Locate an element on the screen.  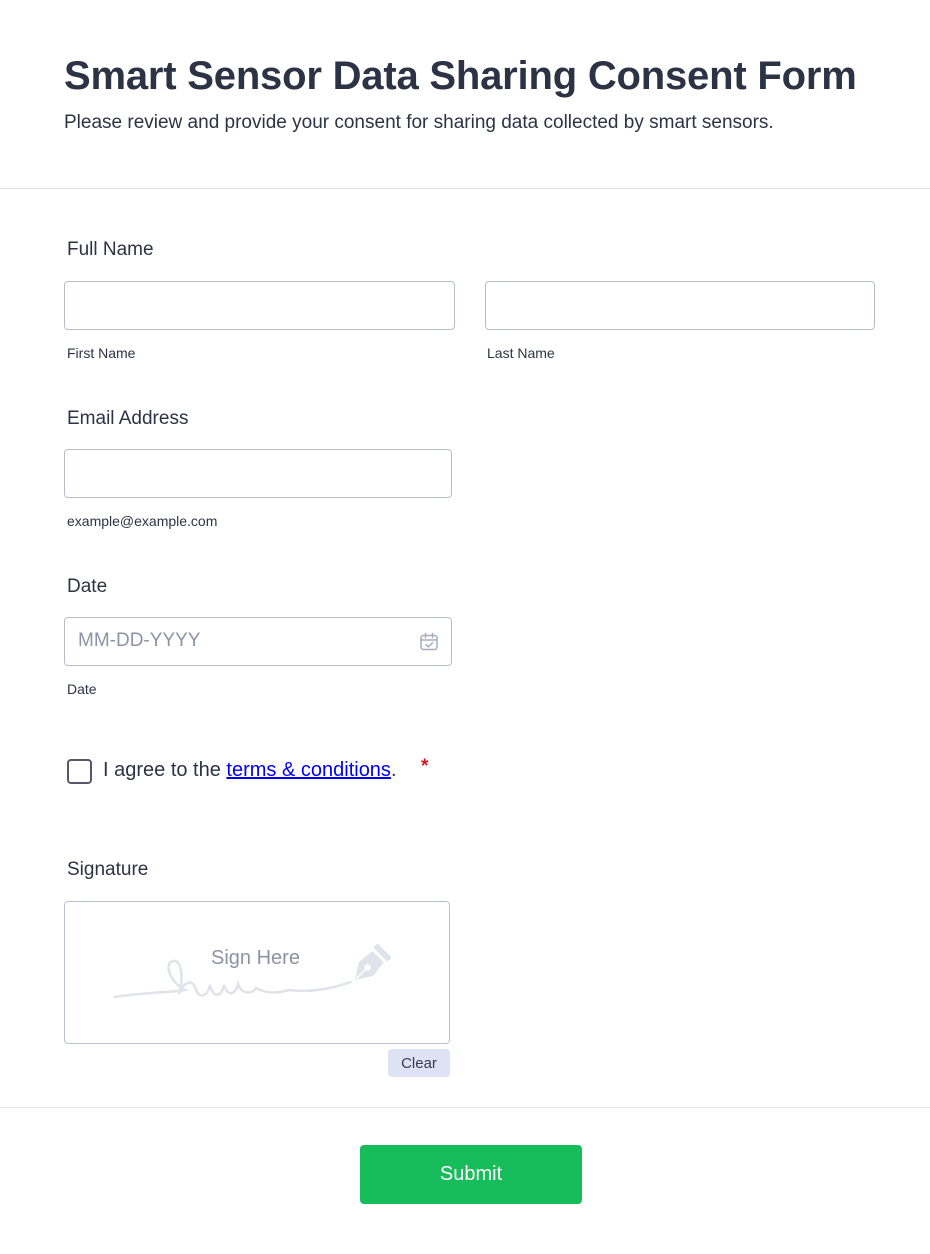
email-sublabel: example@example.com is located at coordinates (142, 521).